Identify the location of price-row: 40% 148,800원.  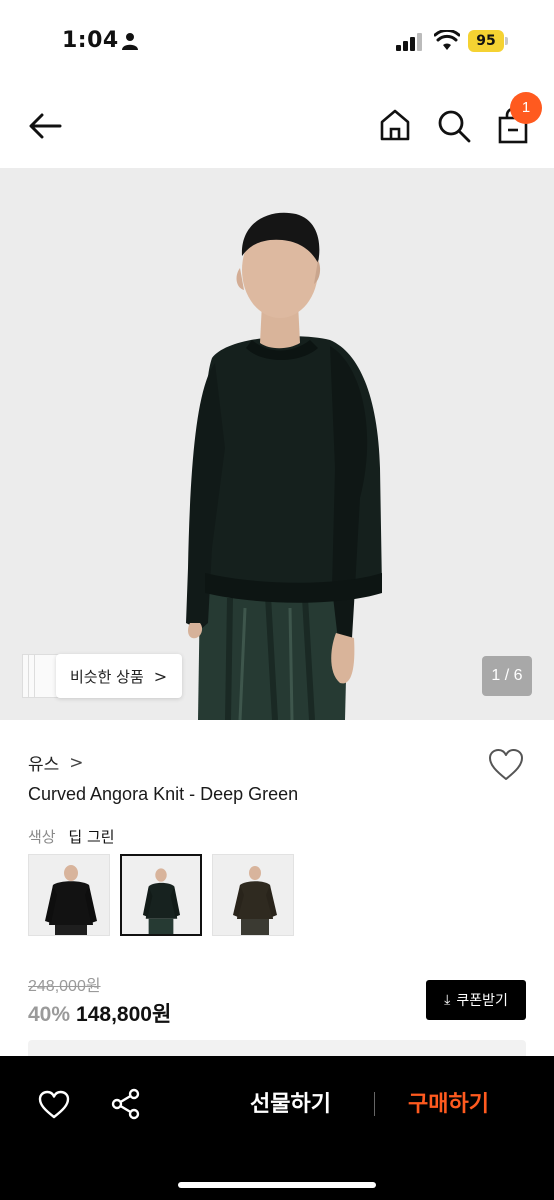
(99, 1013).